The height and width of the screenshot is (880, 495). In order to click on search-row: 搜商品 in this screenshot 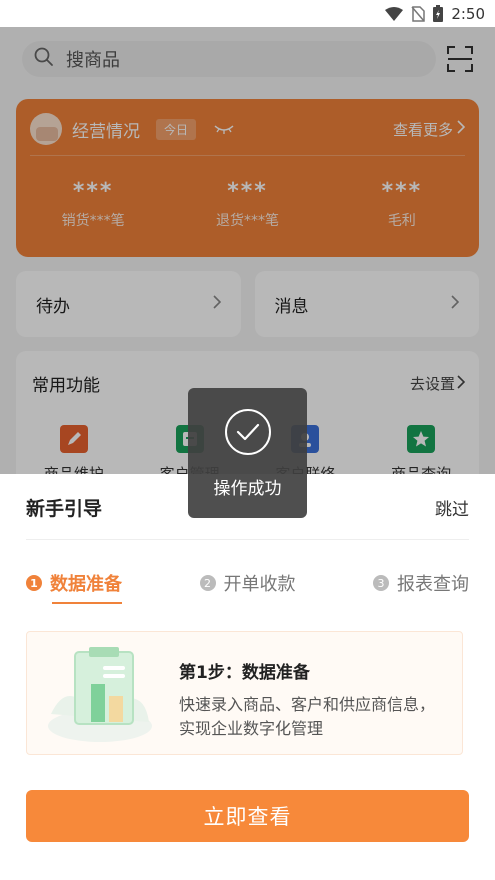, I will do `click(248, 59)`.